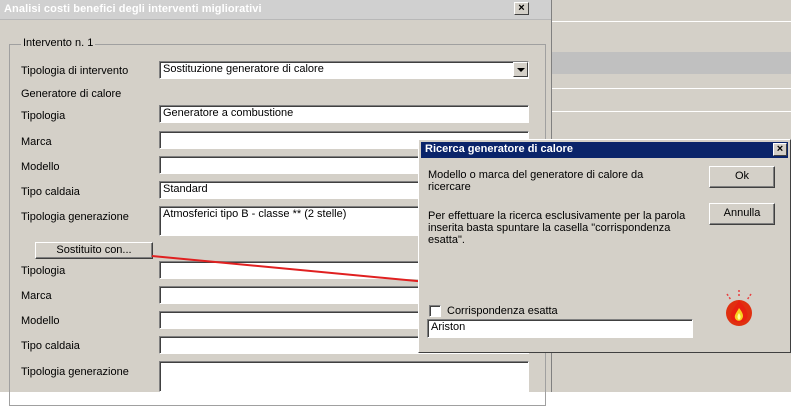 The height and width of the screenshot is (406, 791). Describe the element at coordinates (560, 328) in the screenshot. I see `search-input: Ariston` at that location.